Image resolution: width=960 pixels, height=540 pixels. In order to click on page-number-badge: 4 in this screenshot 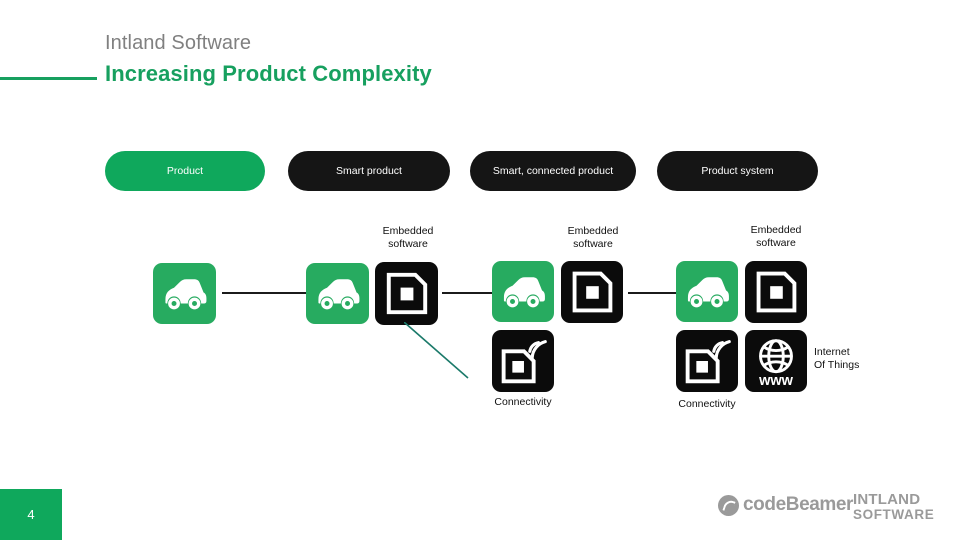, I will do `click(31, 514)`.